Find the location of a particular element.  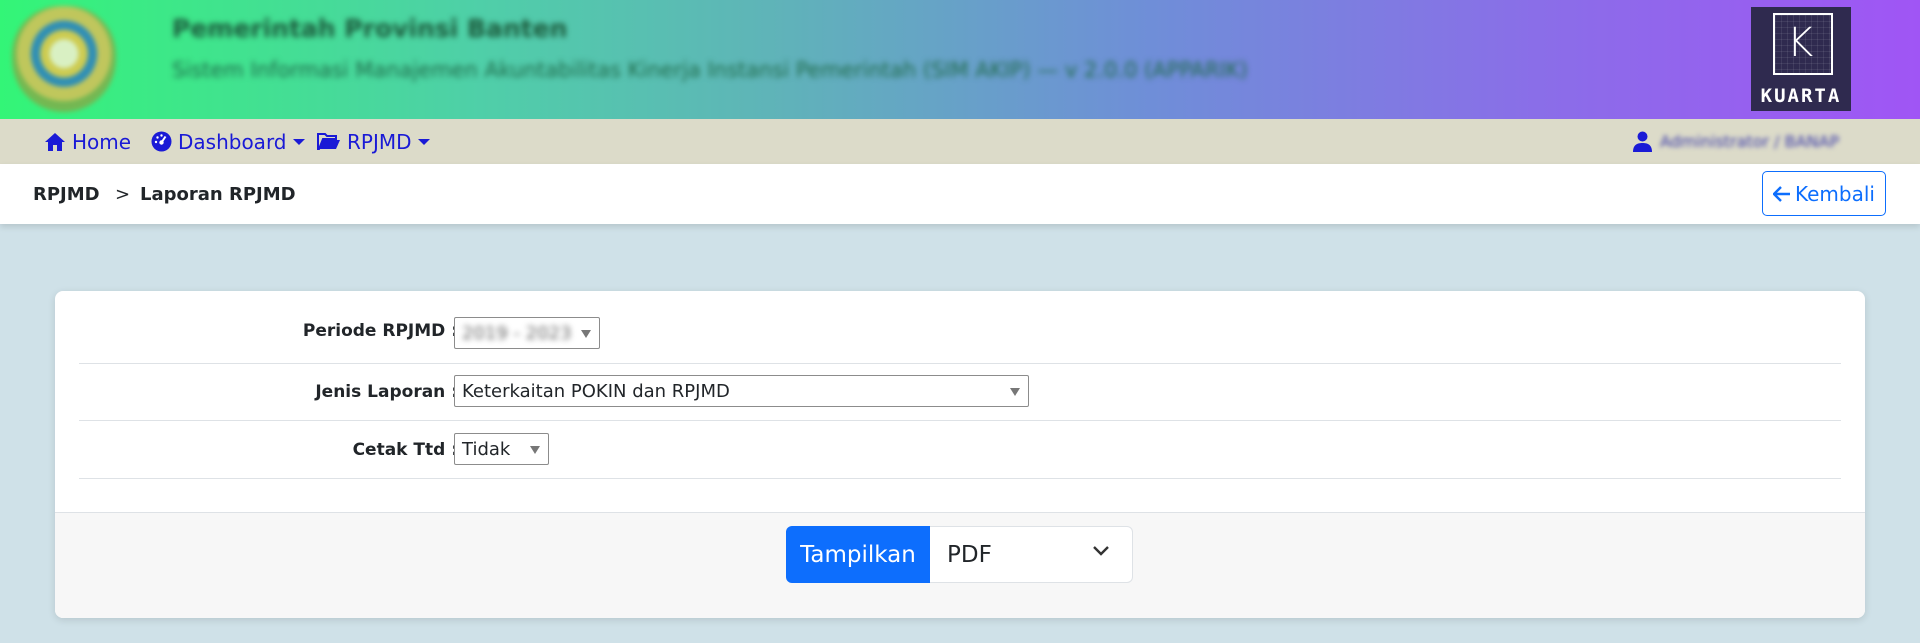

nav-rpjmd: RPJMD is located at coordinates (373, 141).